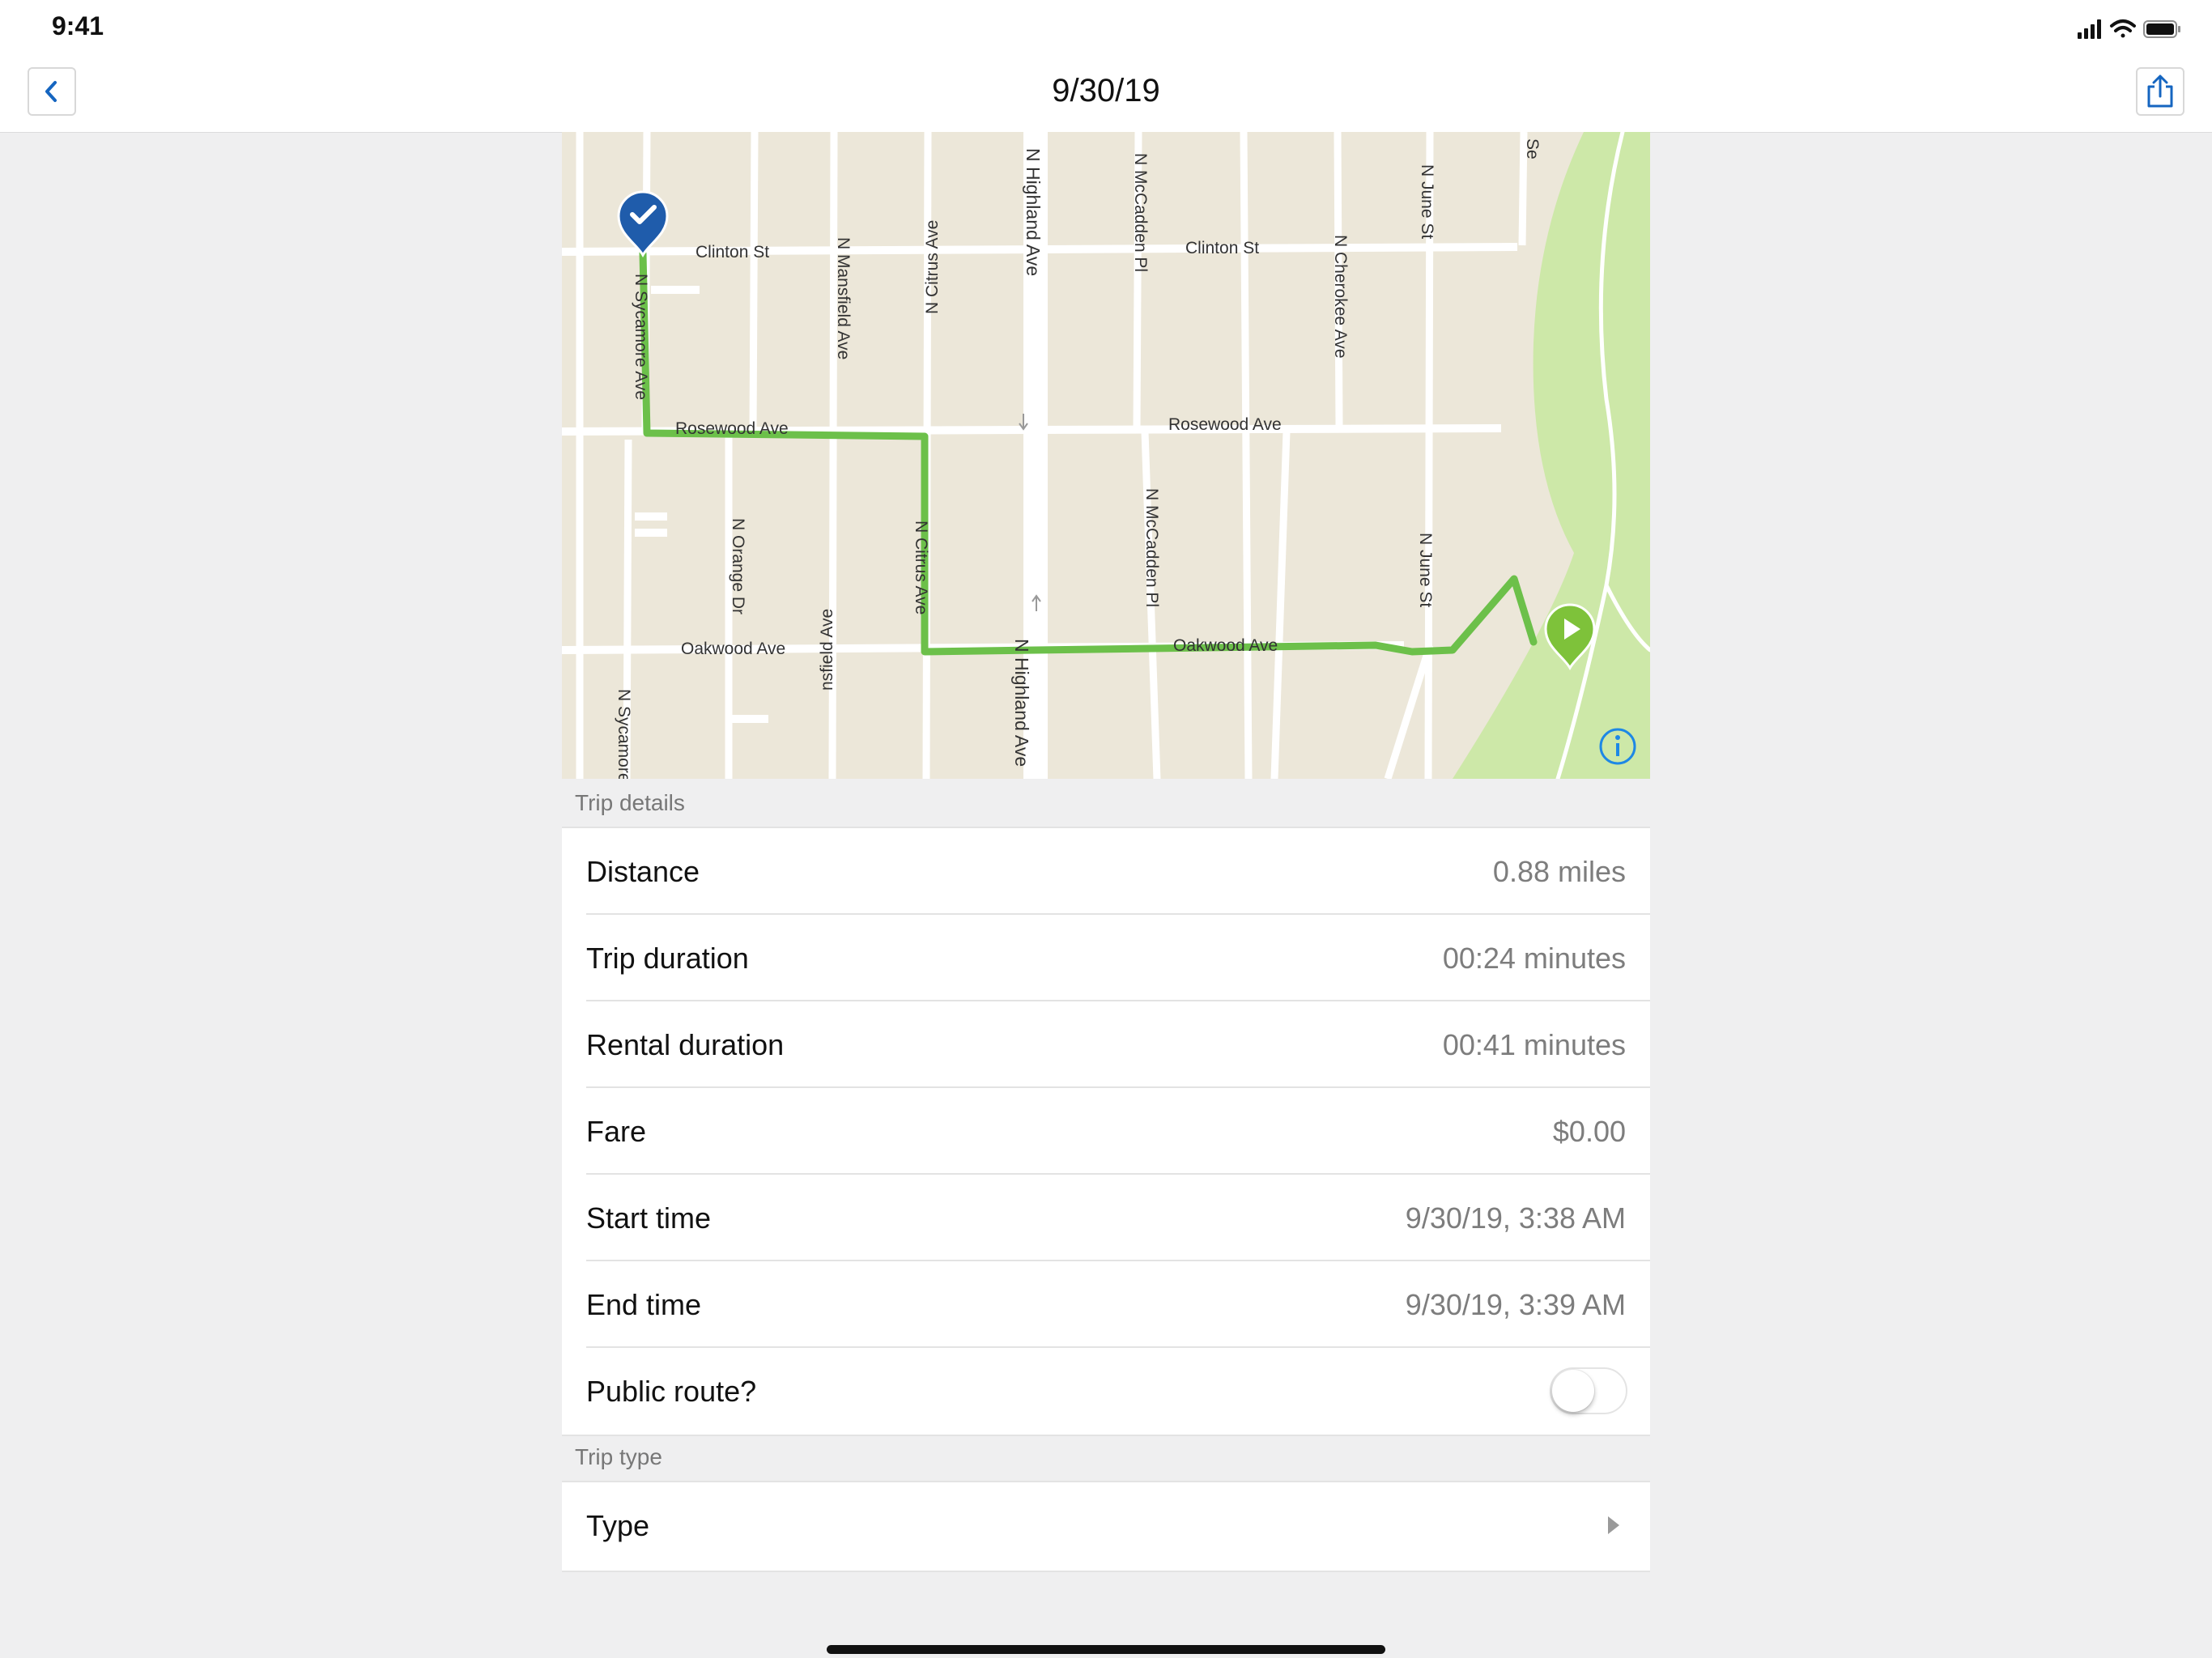 The width and height of the screenshot is (2212, 1658). Describe the element at coordinates (619, 1456) in the screenshot. I see `trip-type-header: Trip type` at that location.